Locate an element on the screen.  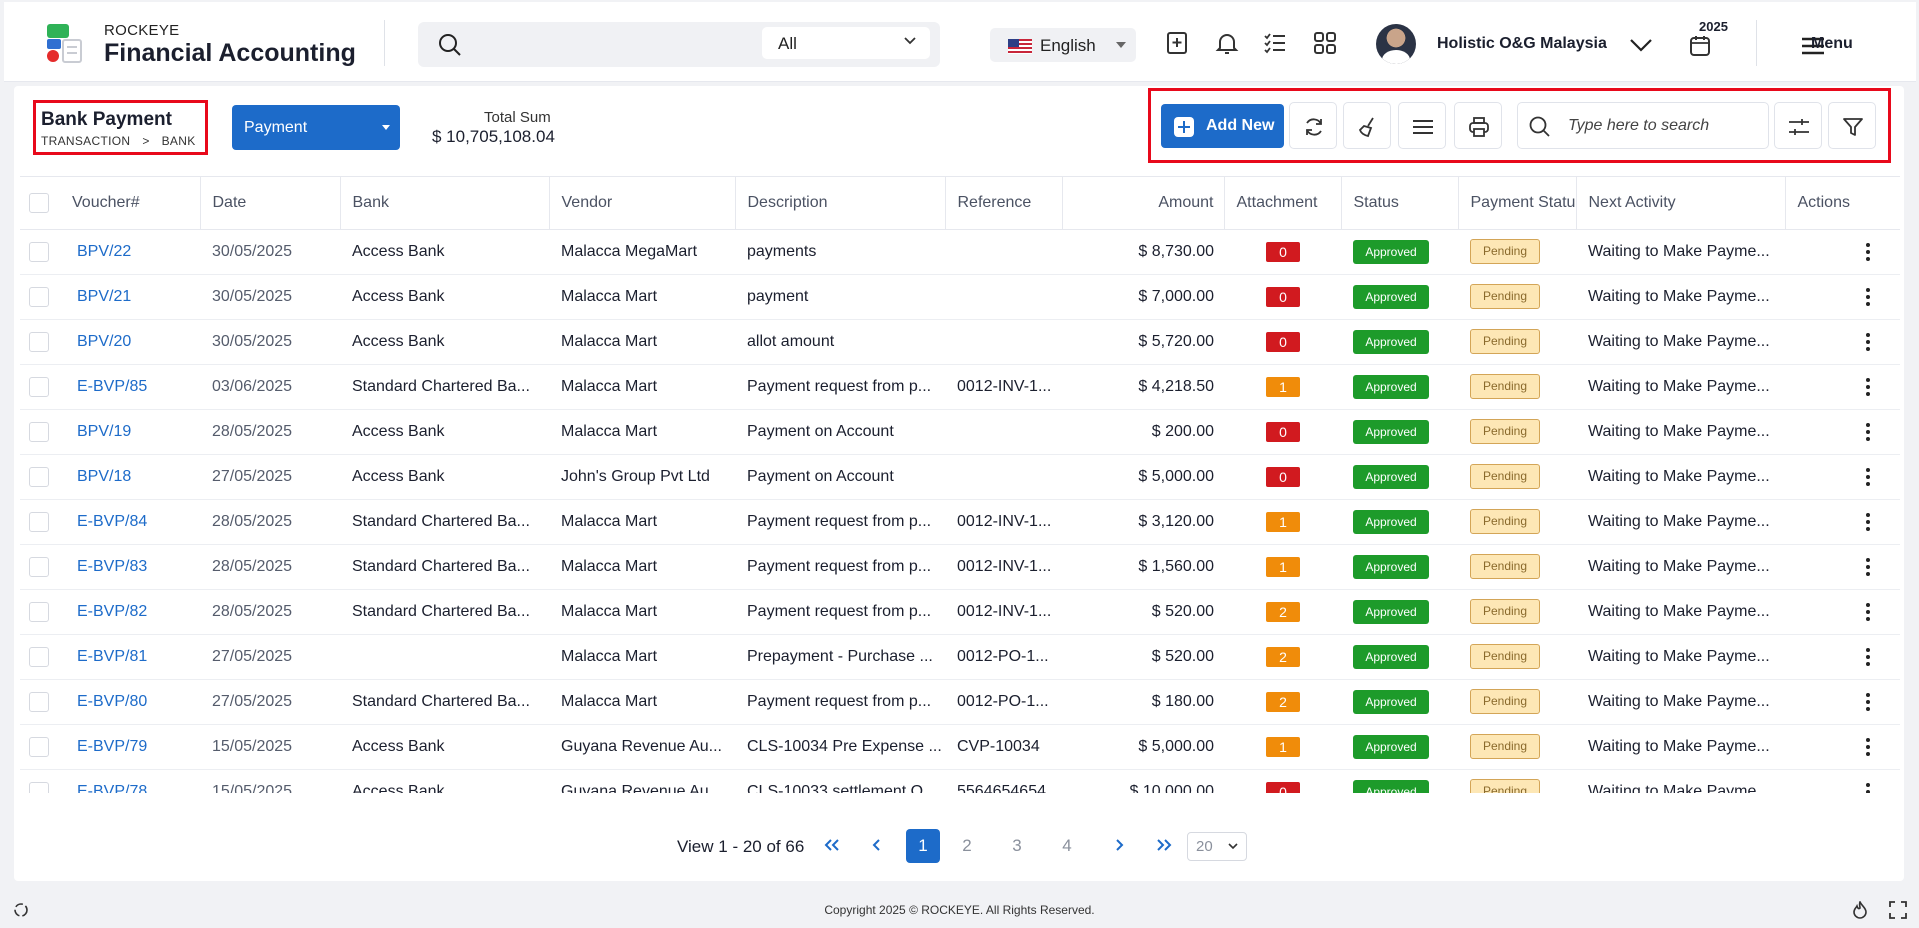
filter-settings-button is located at coordinates (1798, 125).